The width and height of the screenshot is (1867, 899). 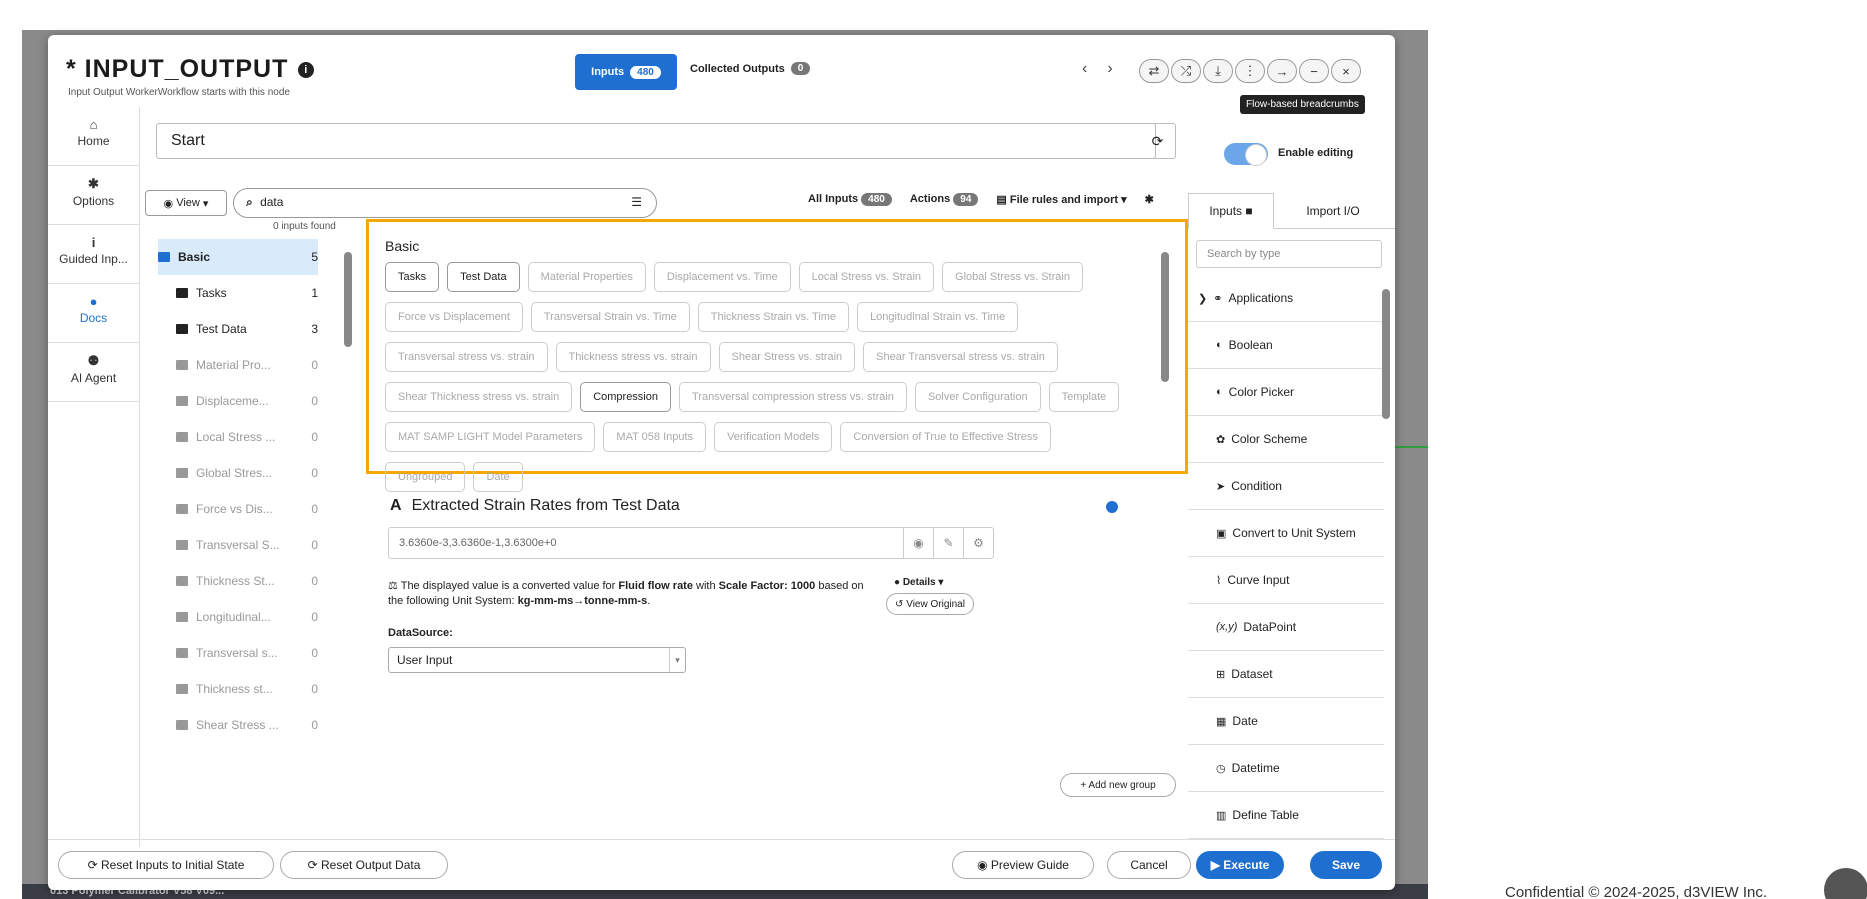 What do you see at coordinates (1118, 785) in the screenshot?
I see `add-new-group-button: + Add new group` at bounding box center [1118, 785].